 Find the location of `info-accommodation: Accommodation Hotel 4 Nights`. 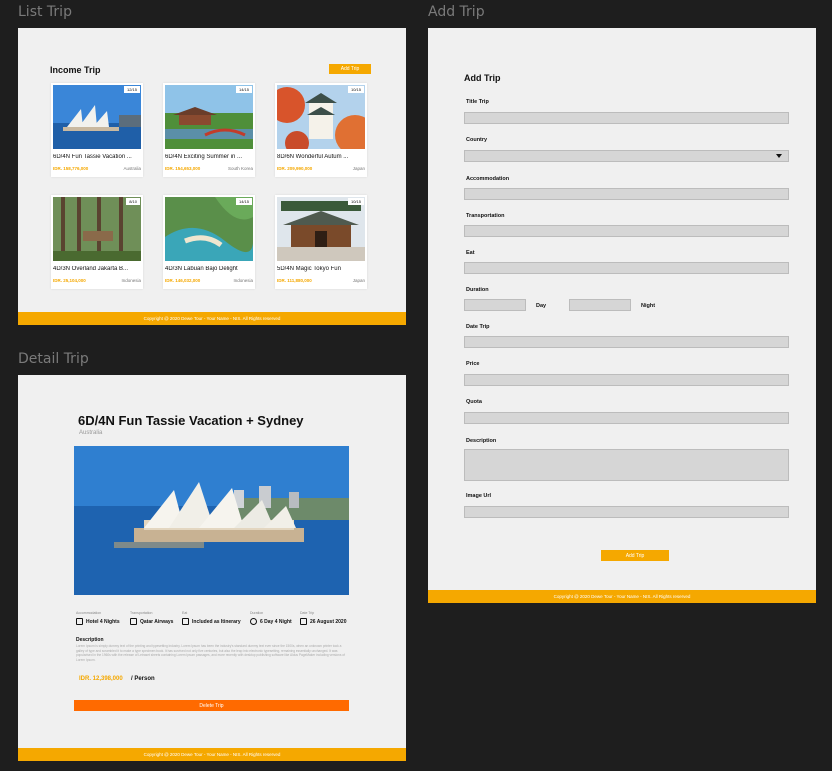

info-accommodation: Accommodation Hotel 4 Nights is located at coordinates (98, 618).